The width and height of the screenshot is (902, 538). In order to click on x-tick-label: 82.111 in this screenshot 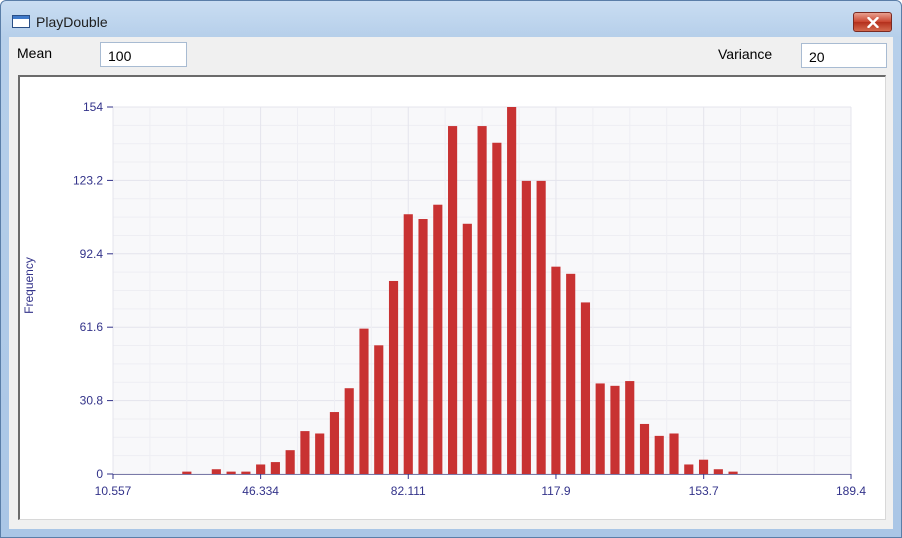, I will do `click(408, 491)`.